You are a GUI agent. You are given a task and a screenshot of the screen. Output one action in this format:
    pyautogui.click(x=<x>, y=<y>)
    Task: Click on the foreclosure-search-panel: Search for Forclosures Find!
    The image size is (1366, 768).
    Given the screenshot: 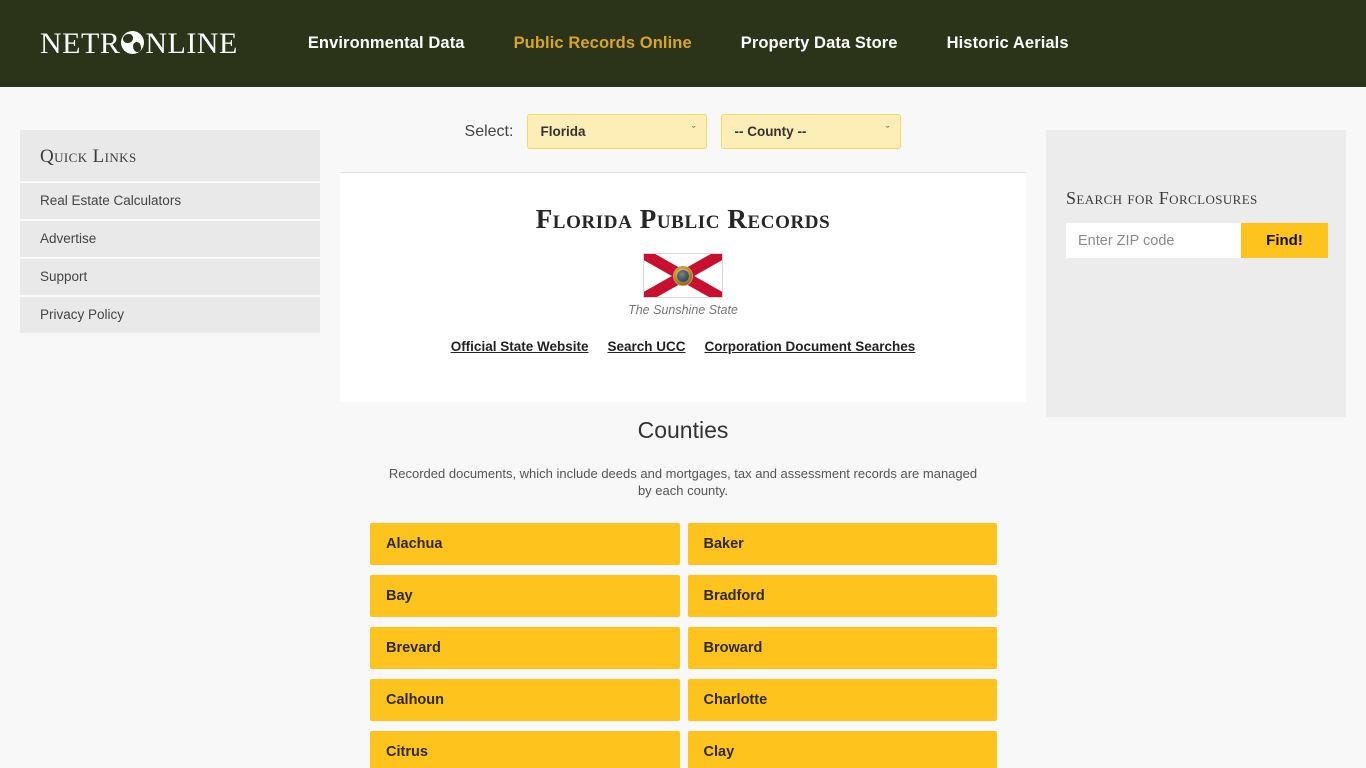 What is the action you would take?
    pyautogui.click(x=1196, y=273)
    